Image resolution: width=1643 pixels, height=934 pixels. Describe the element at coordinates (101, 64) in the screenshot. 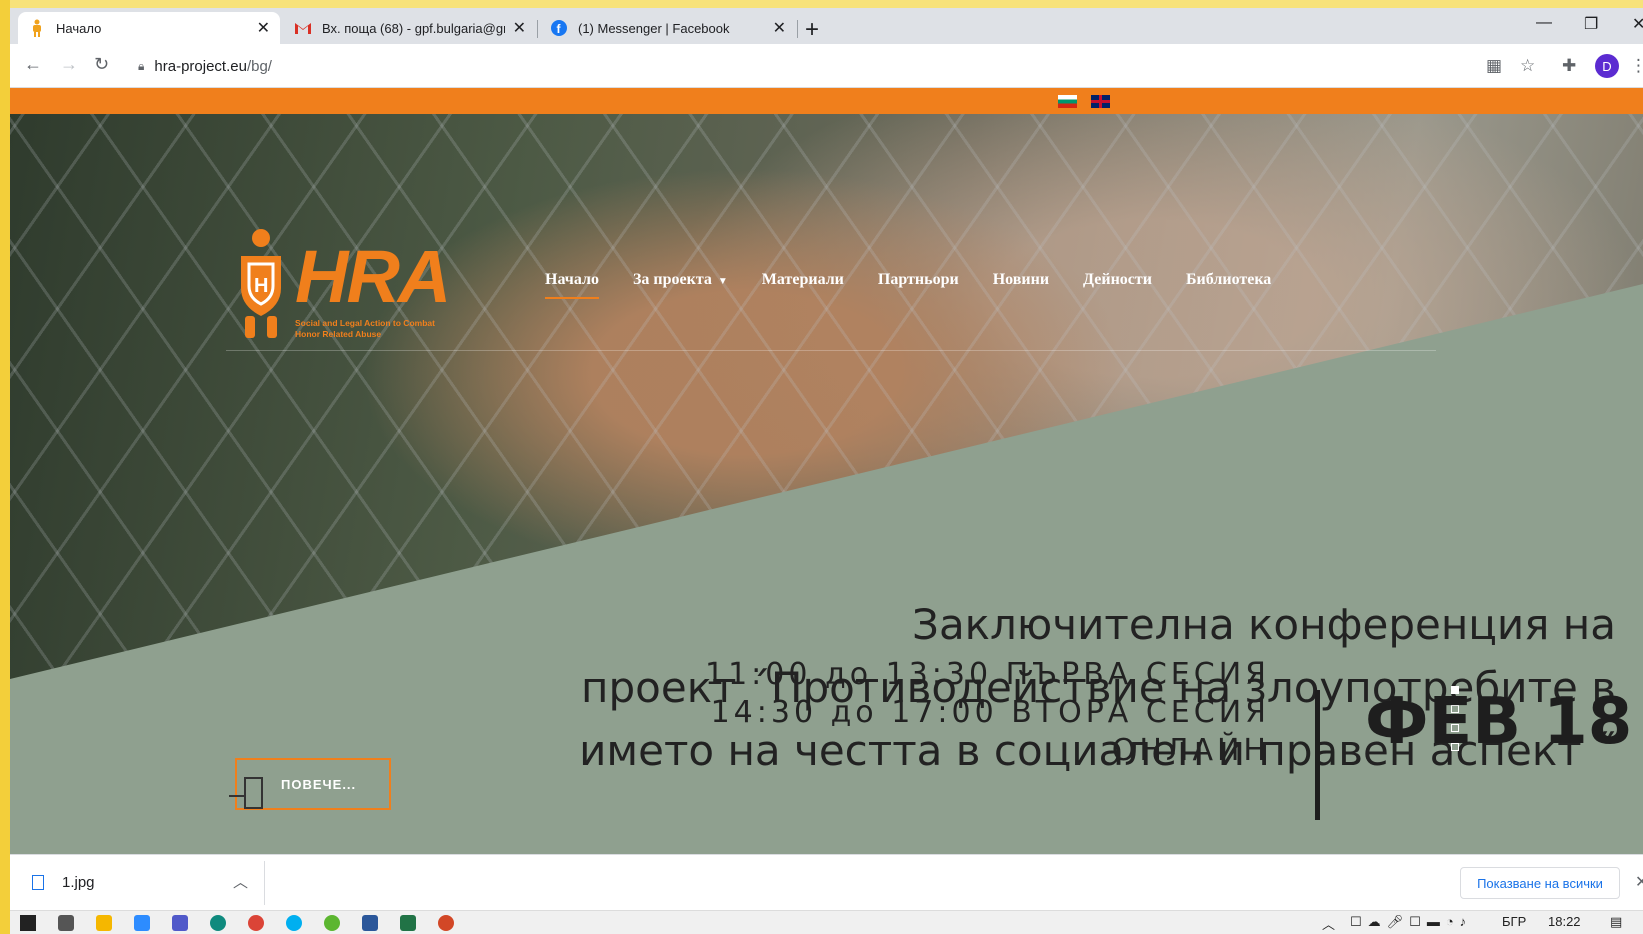

I see `reload-icon: ↻` at that location.